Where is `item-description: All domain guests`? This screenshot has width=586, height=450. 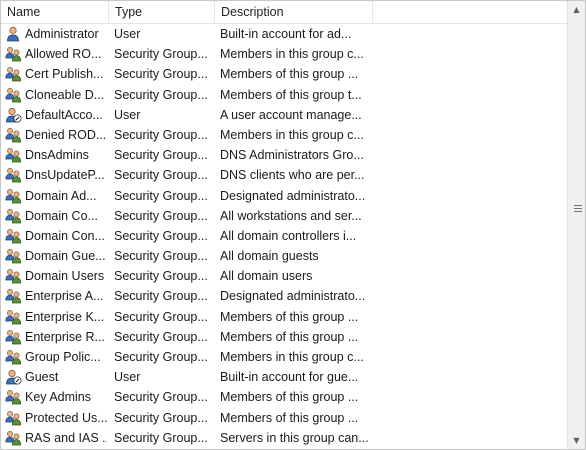 item-description: All domain guests is located at coordinates (269, 256).